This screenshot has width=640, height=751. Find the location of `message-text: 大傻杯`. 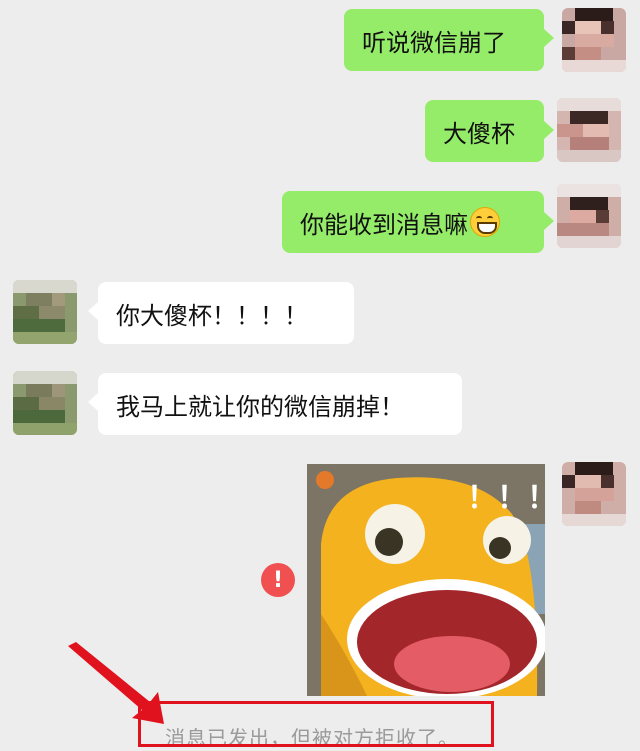

message-text: 大傻杯 is located at coordinates (479, 133).